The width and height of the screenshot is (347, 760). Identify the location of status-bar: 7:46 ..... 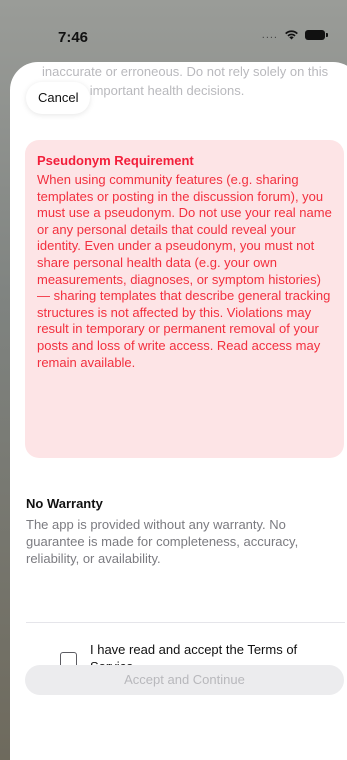
(173, 31).